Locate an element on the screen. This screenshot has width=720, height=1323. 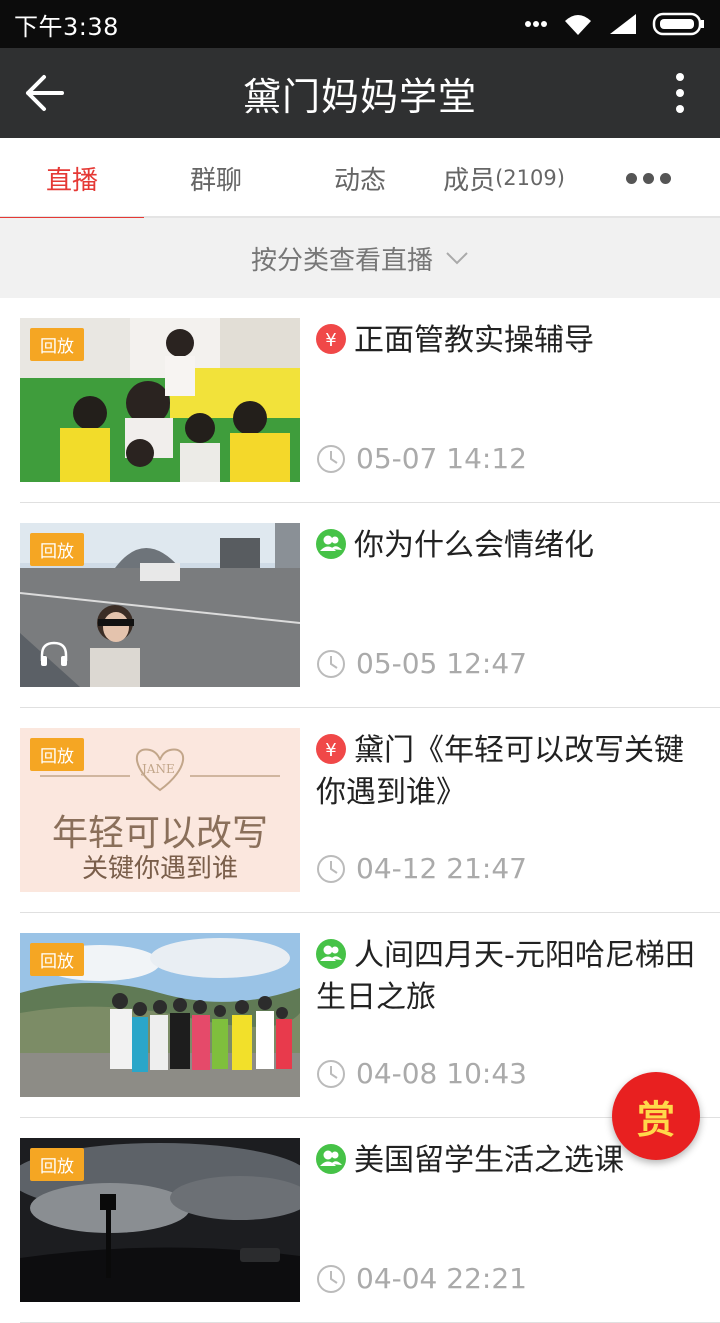
tab-more is located at coordinates (648, 178).